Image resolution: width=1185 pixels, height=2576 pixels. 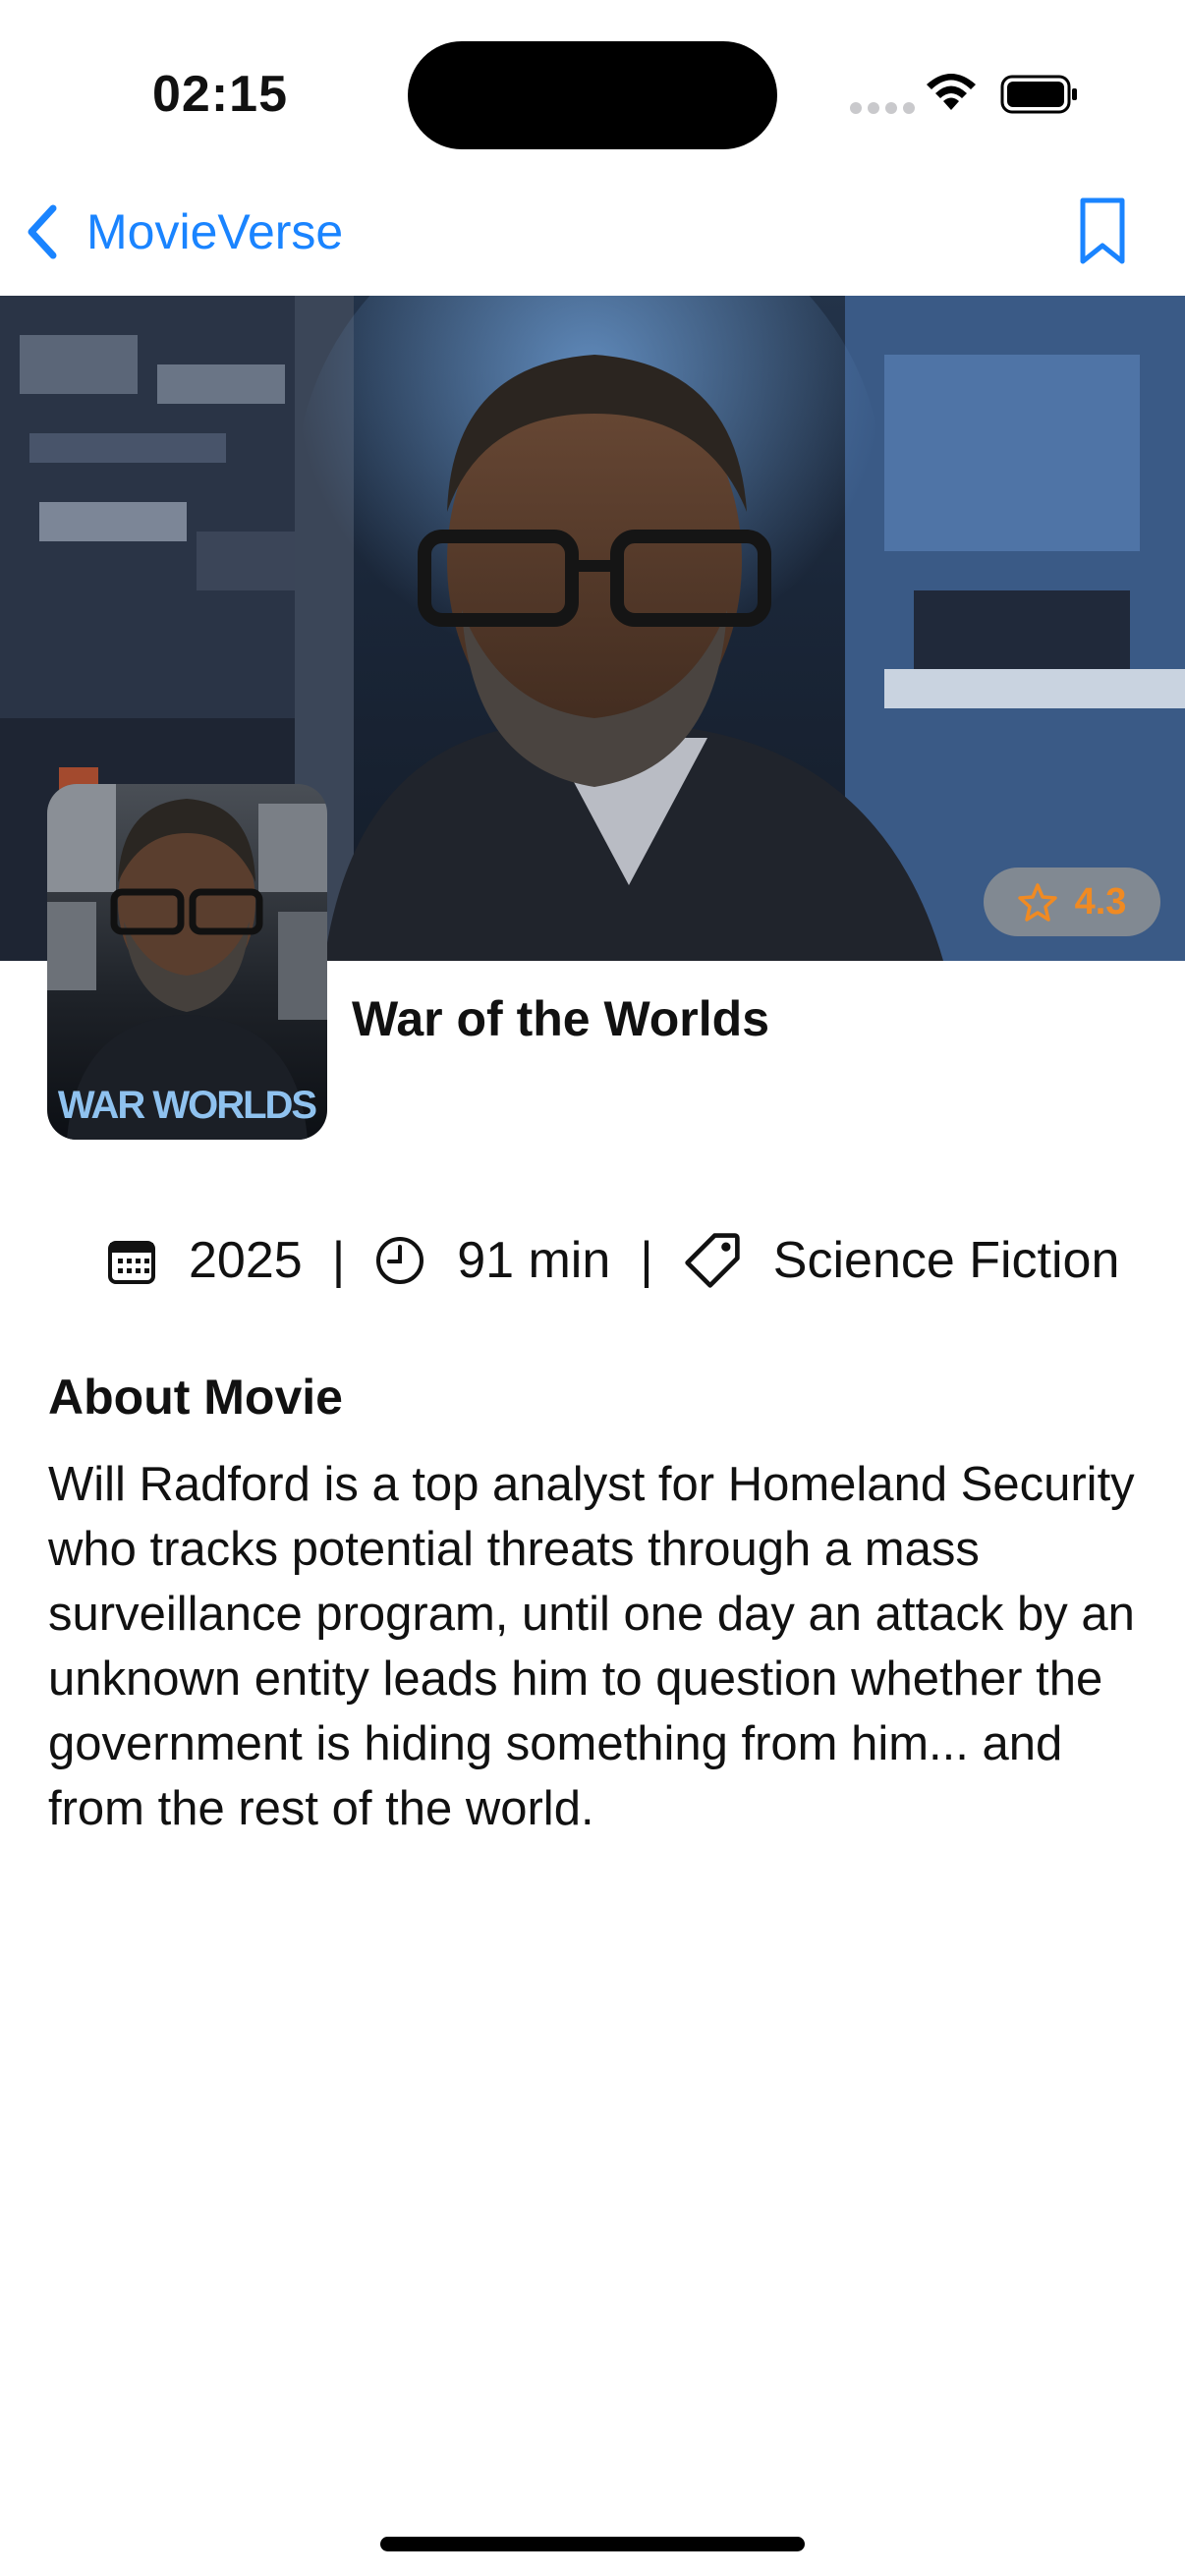 I want to click on calendar-icon, so click(x=132, y=1262).